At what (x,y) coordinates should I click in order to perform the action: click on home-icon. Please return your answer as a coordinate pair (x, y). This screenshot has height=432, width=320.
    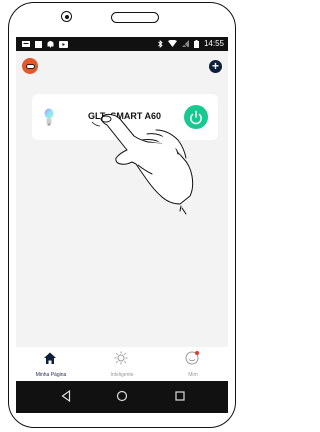
    Looking at the image, I should click on (50, 358).